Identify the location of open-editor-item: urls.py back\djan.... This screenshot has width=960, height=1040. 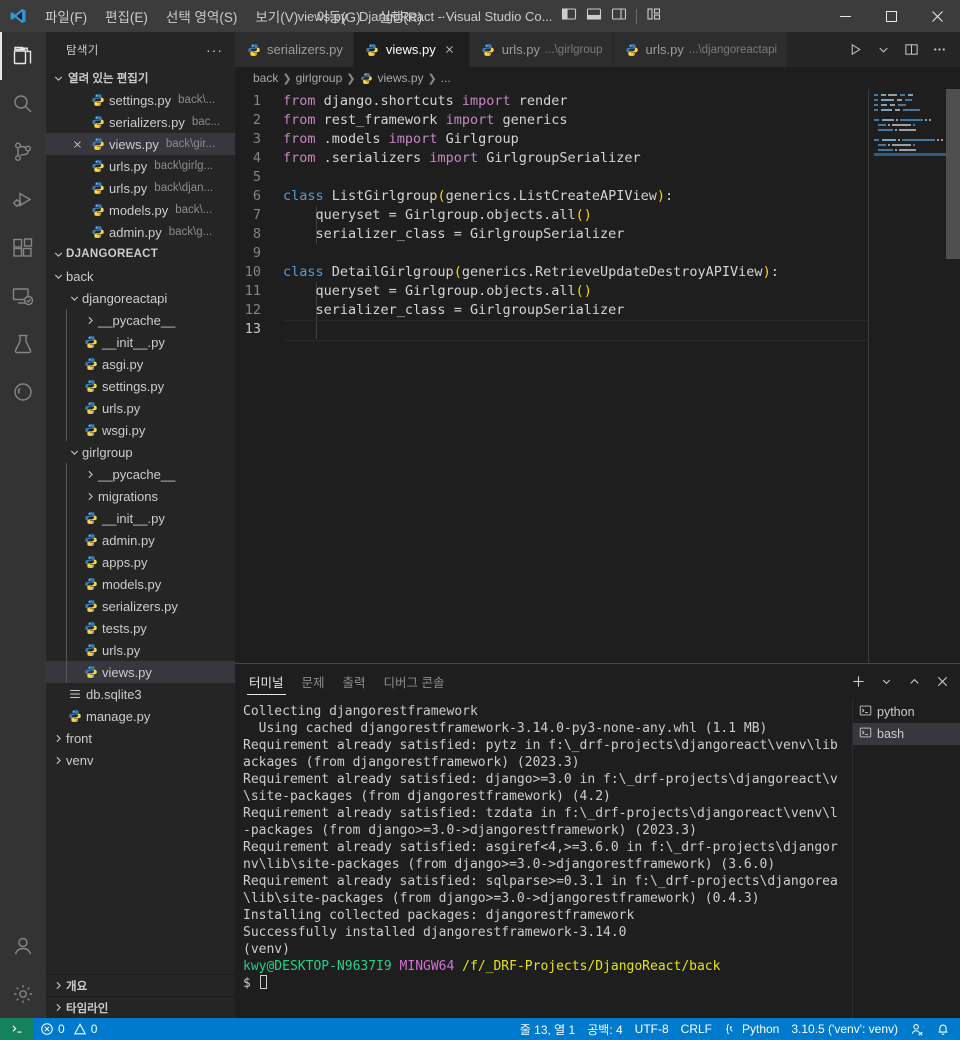
(140, 188).